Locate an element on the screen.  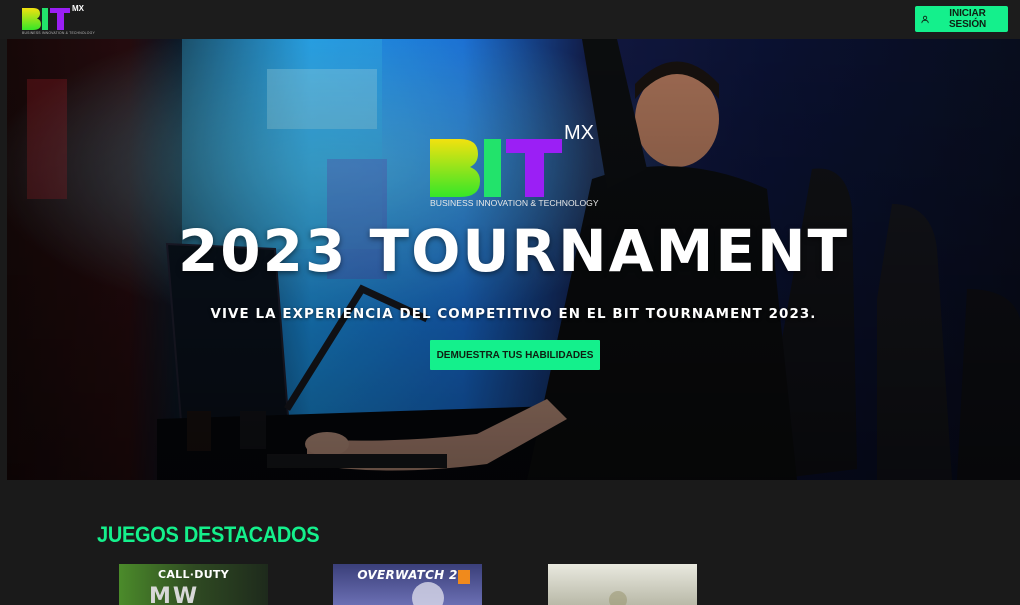
login-button-label: INICIAR SESIÓN is located at coordinates (967, 19).